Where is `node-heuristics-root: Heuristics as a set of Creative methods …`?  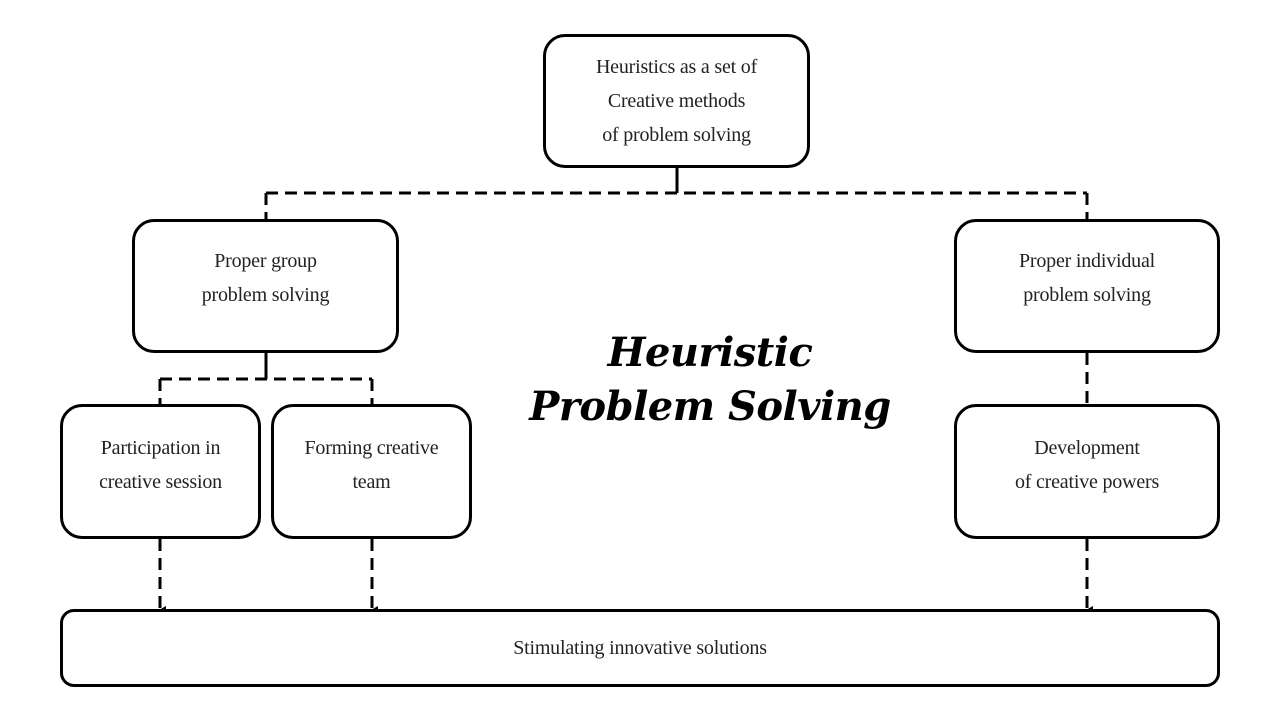 node-heuristics-root: Heuristics as a set of Creative methods … is located at coordinates (676, 101).